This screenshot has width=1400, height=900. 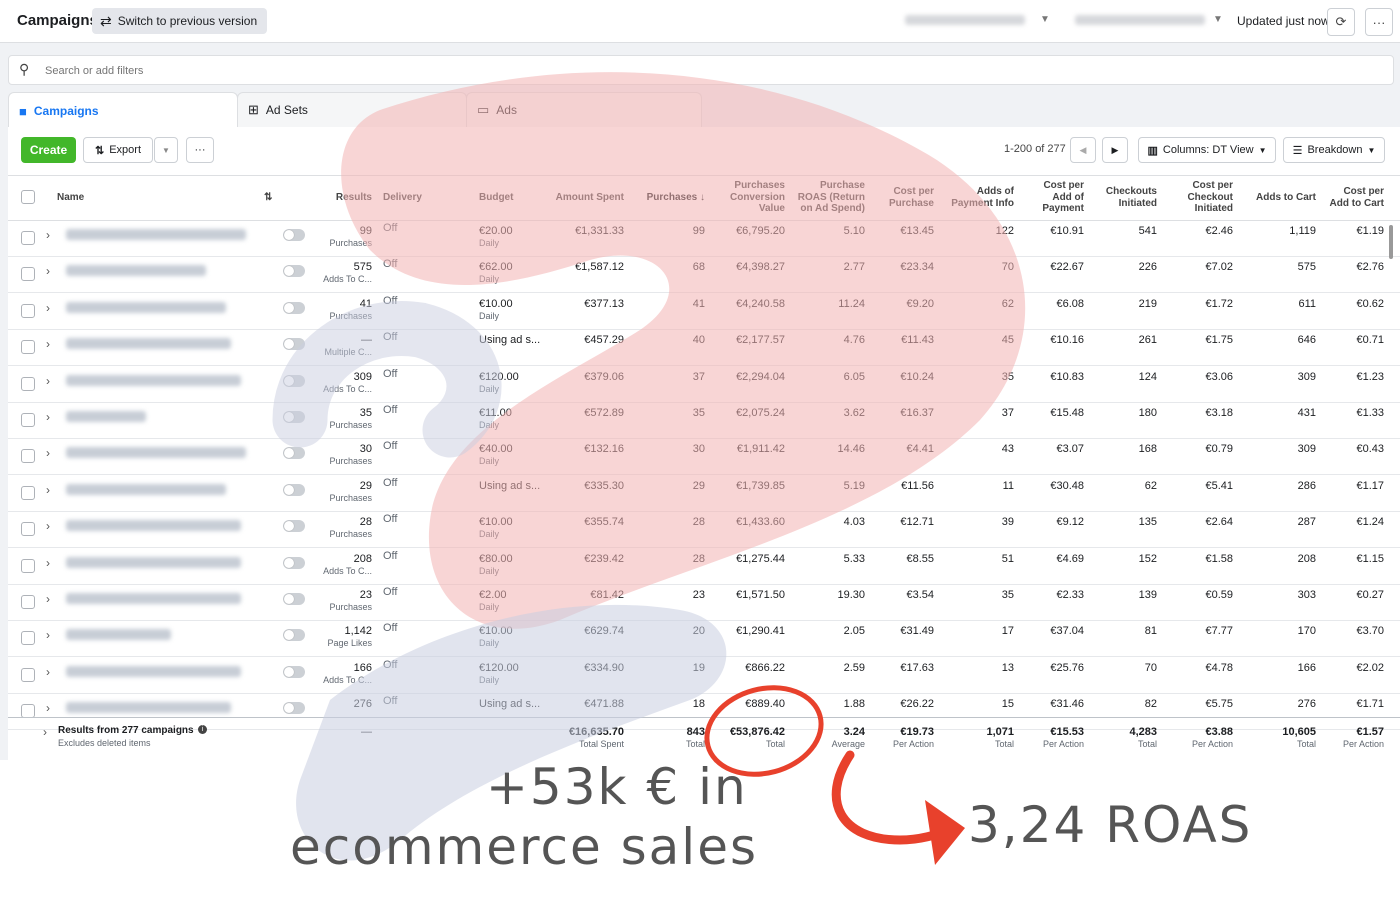 What do you see at coordinates (1354, 197) in the screenshot?
I see `col-cost-per-add-to-cart: Cost per Add to Cart` at bounding box center [1354, 197].